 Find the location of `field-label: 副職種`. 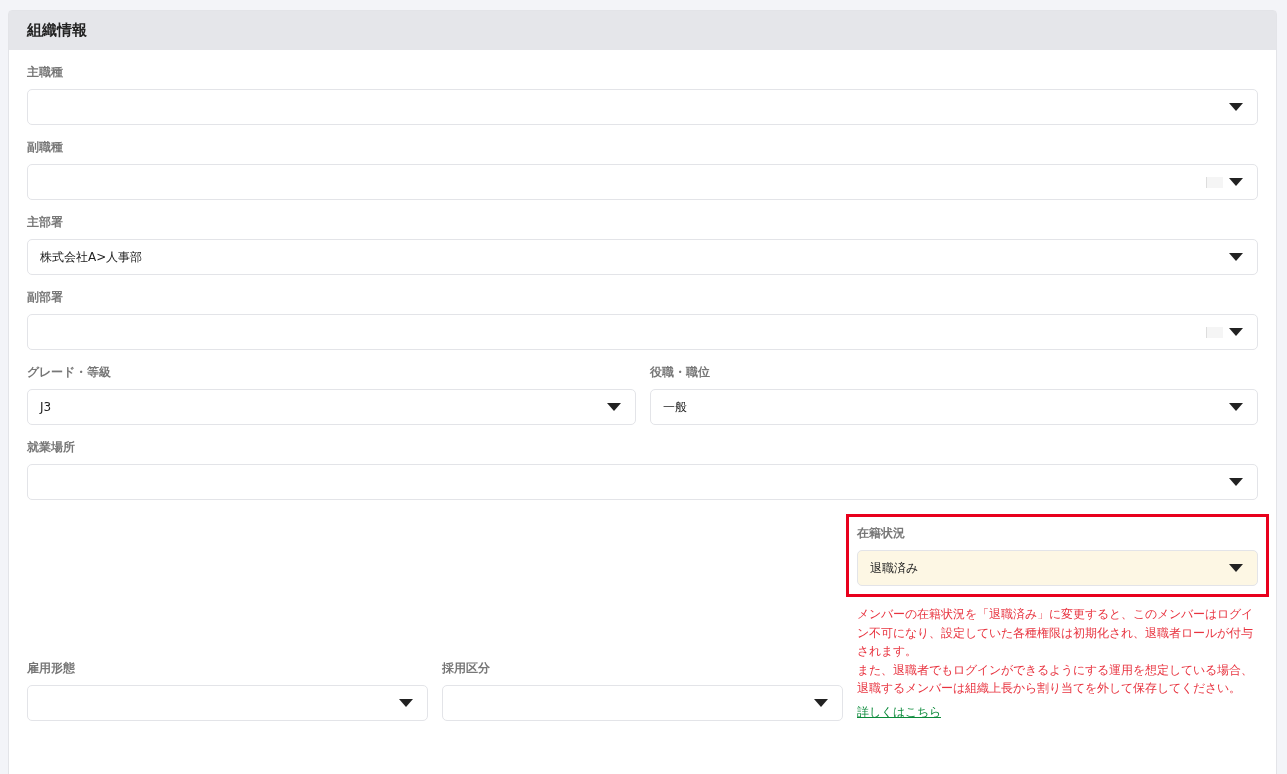

field-label: 副職種 is located at coordinates (45, 147).